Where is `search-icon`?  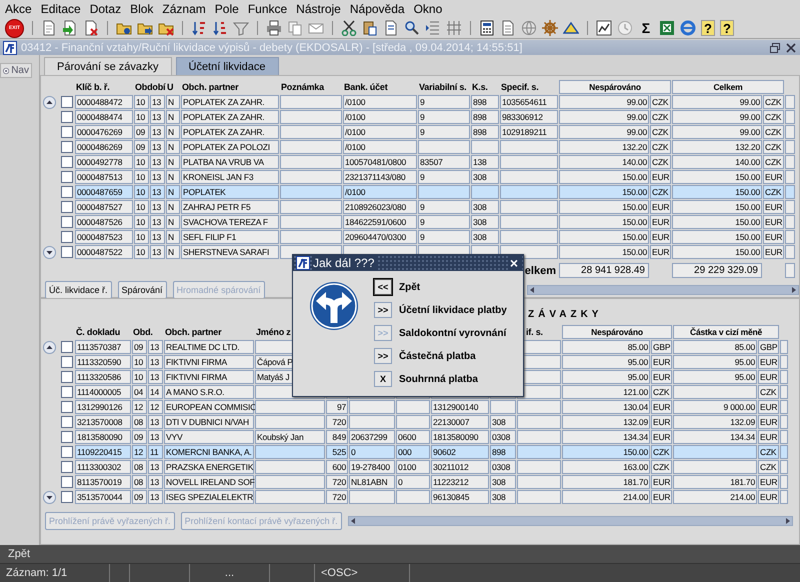 search-icon is located at coordinates (412, 28).